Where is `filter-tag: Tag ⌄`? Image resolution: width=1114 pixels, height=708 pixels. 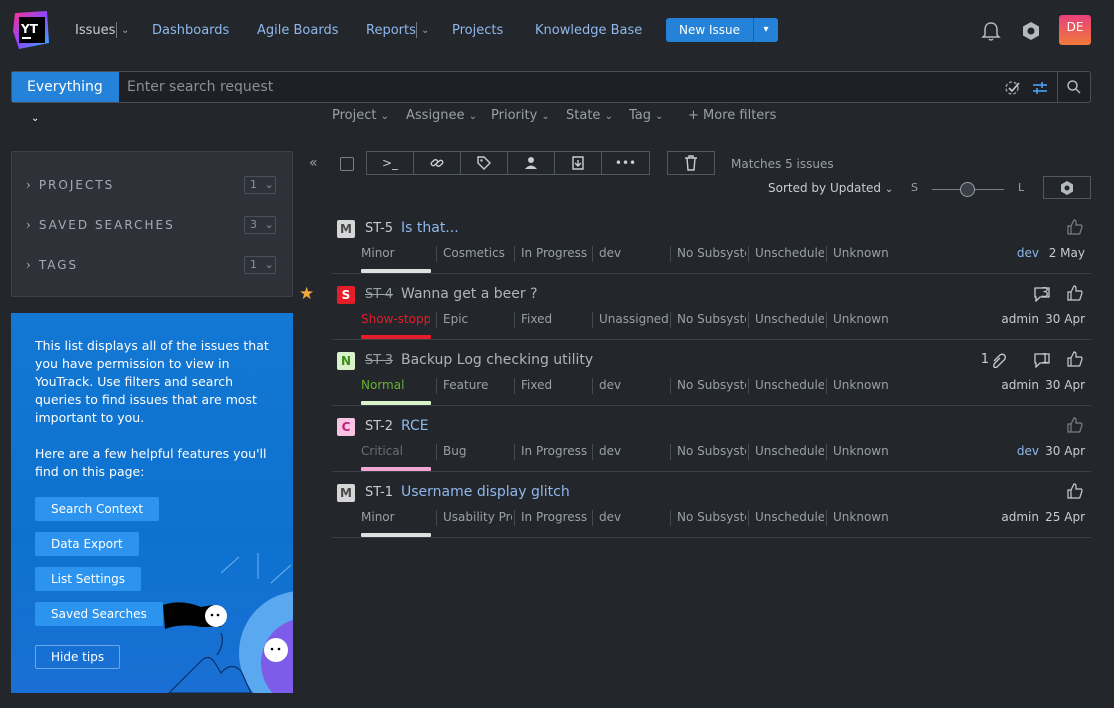 filter-tag: Tag ⌄ is located at coordinates (646, 115).